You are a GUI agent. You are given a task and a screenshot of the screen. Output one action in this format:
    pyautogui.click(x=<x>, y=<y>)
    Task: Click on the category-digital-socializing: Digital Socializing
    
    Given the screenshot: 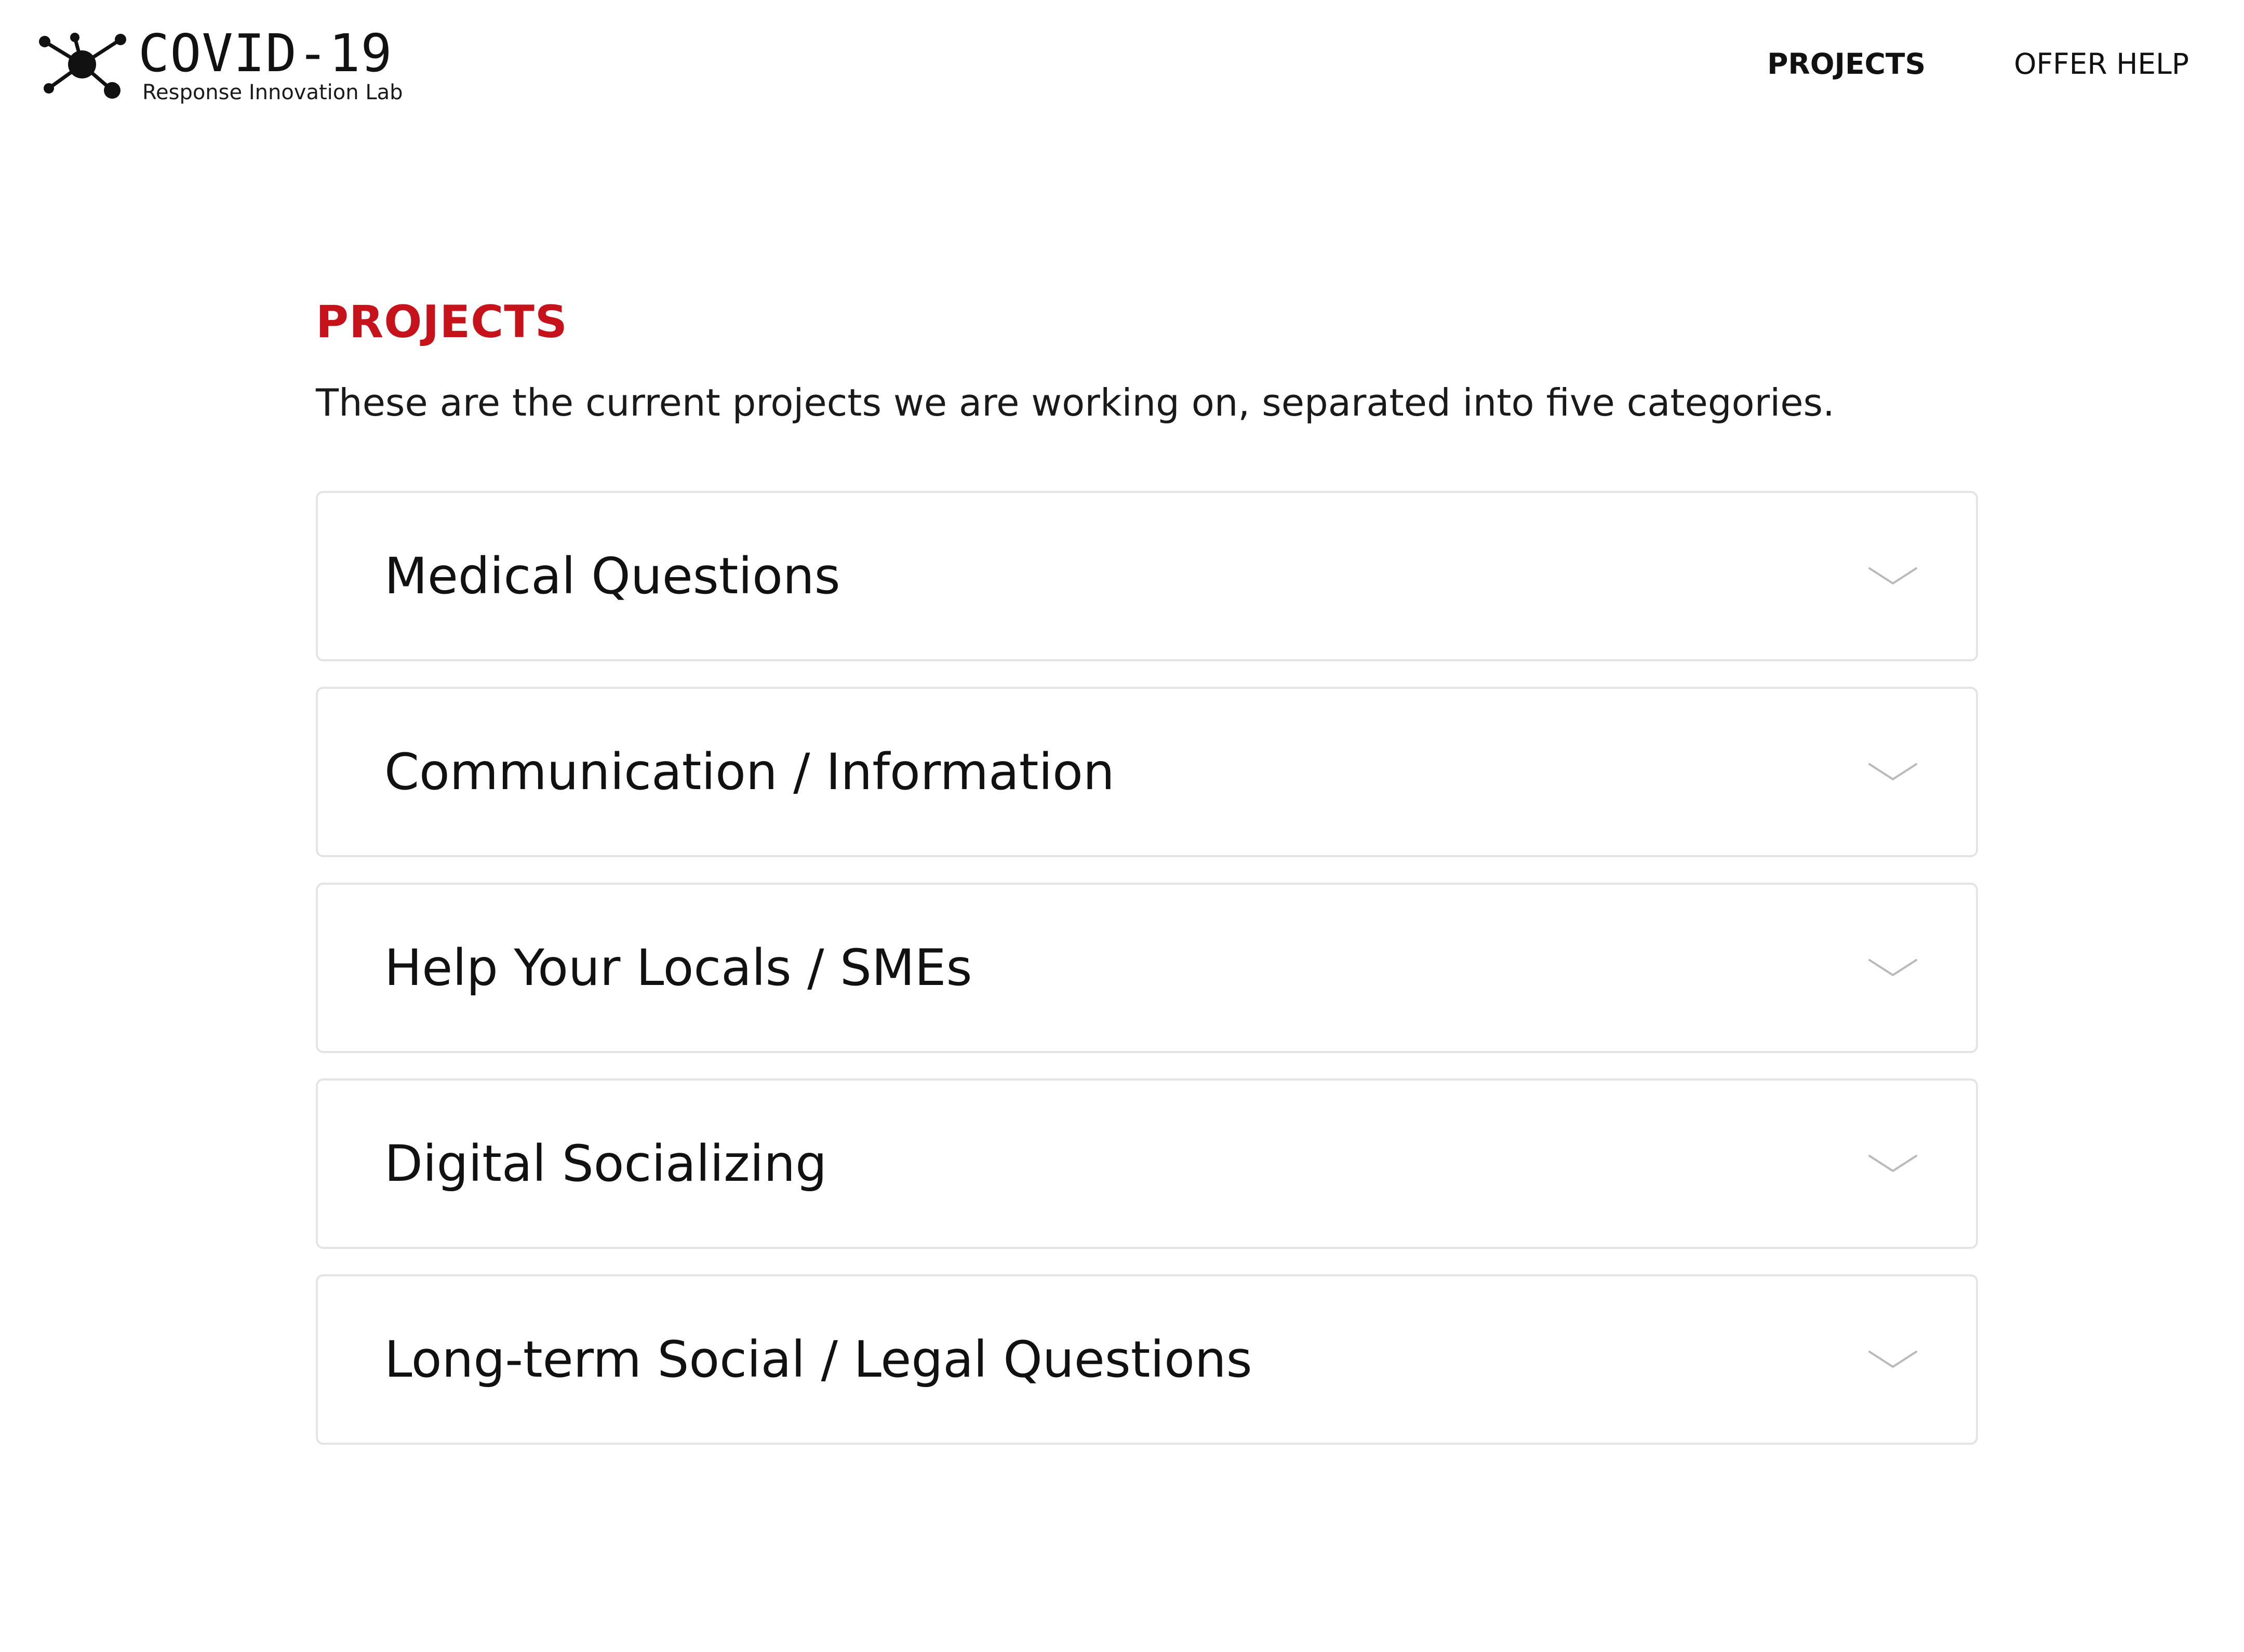 What is the action you would take?
    pyautogui.click(x=1147, y=1163)
    